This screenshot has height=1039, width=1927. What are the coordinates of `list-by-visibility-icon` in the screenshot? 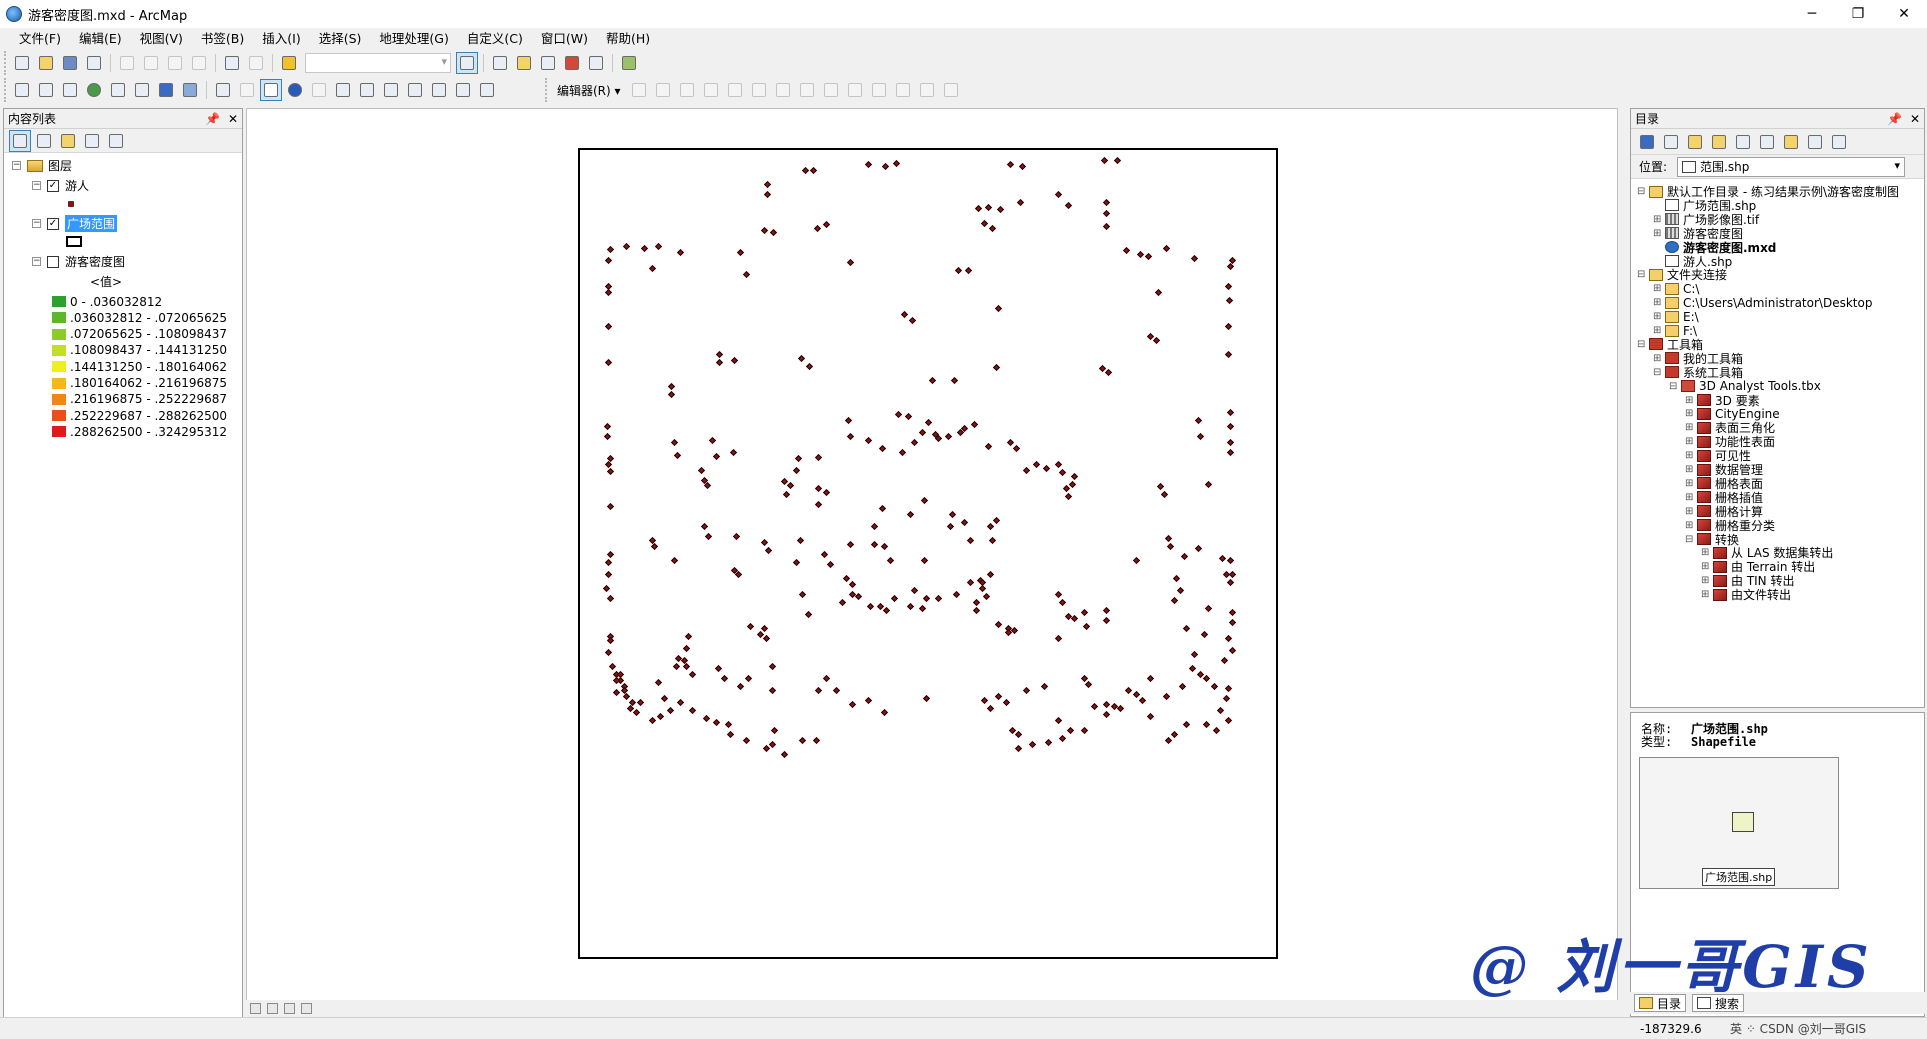 It's located at (68, 141).